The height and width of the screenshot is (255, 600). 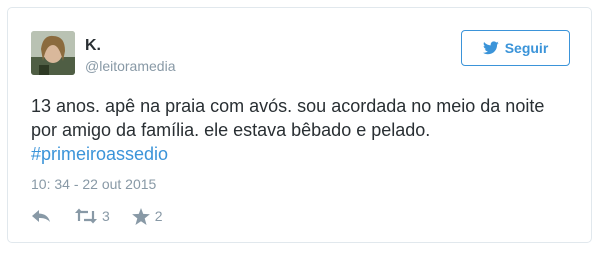 What do you see at coordinates (490, 48) in the screenshot?
I see `twitter-bird-icon` at bounding box center [490, 48].